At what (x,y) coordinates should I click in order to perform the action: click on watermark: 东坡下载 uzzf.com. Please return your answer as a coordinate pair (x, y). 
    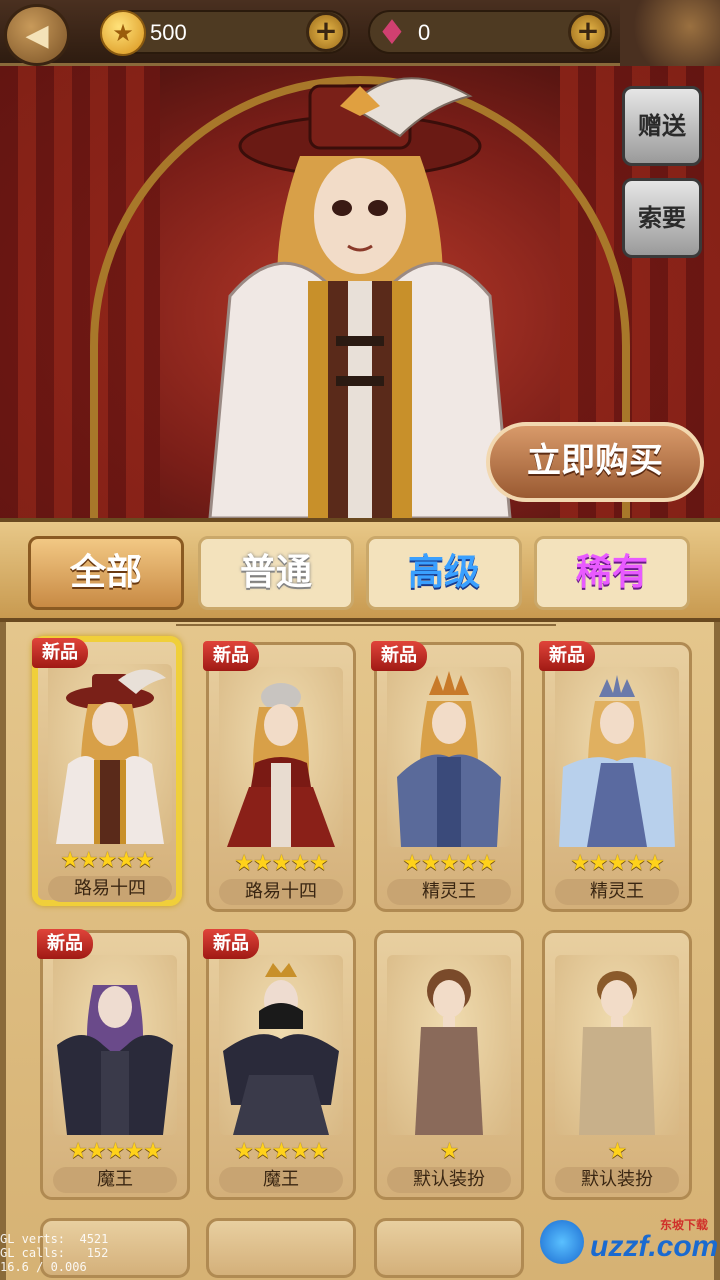
    Looking at the image, I should click on (629, 1243).